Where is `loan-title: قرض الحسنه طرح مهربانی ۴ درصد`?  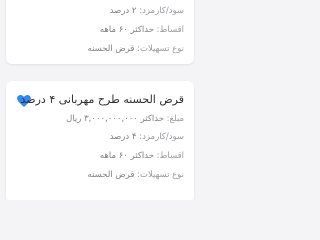 loan-title: قرض الحسنه طرح مهربانی ۴ درصد is located at coordinates (102, 99).